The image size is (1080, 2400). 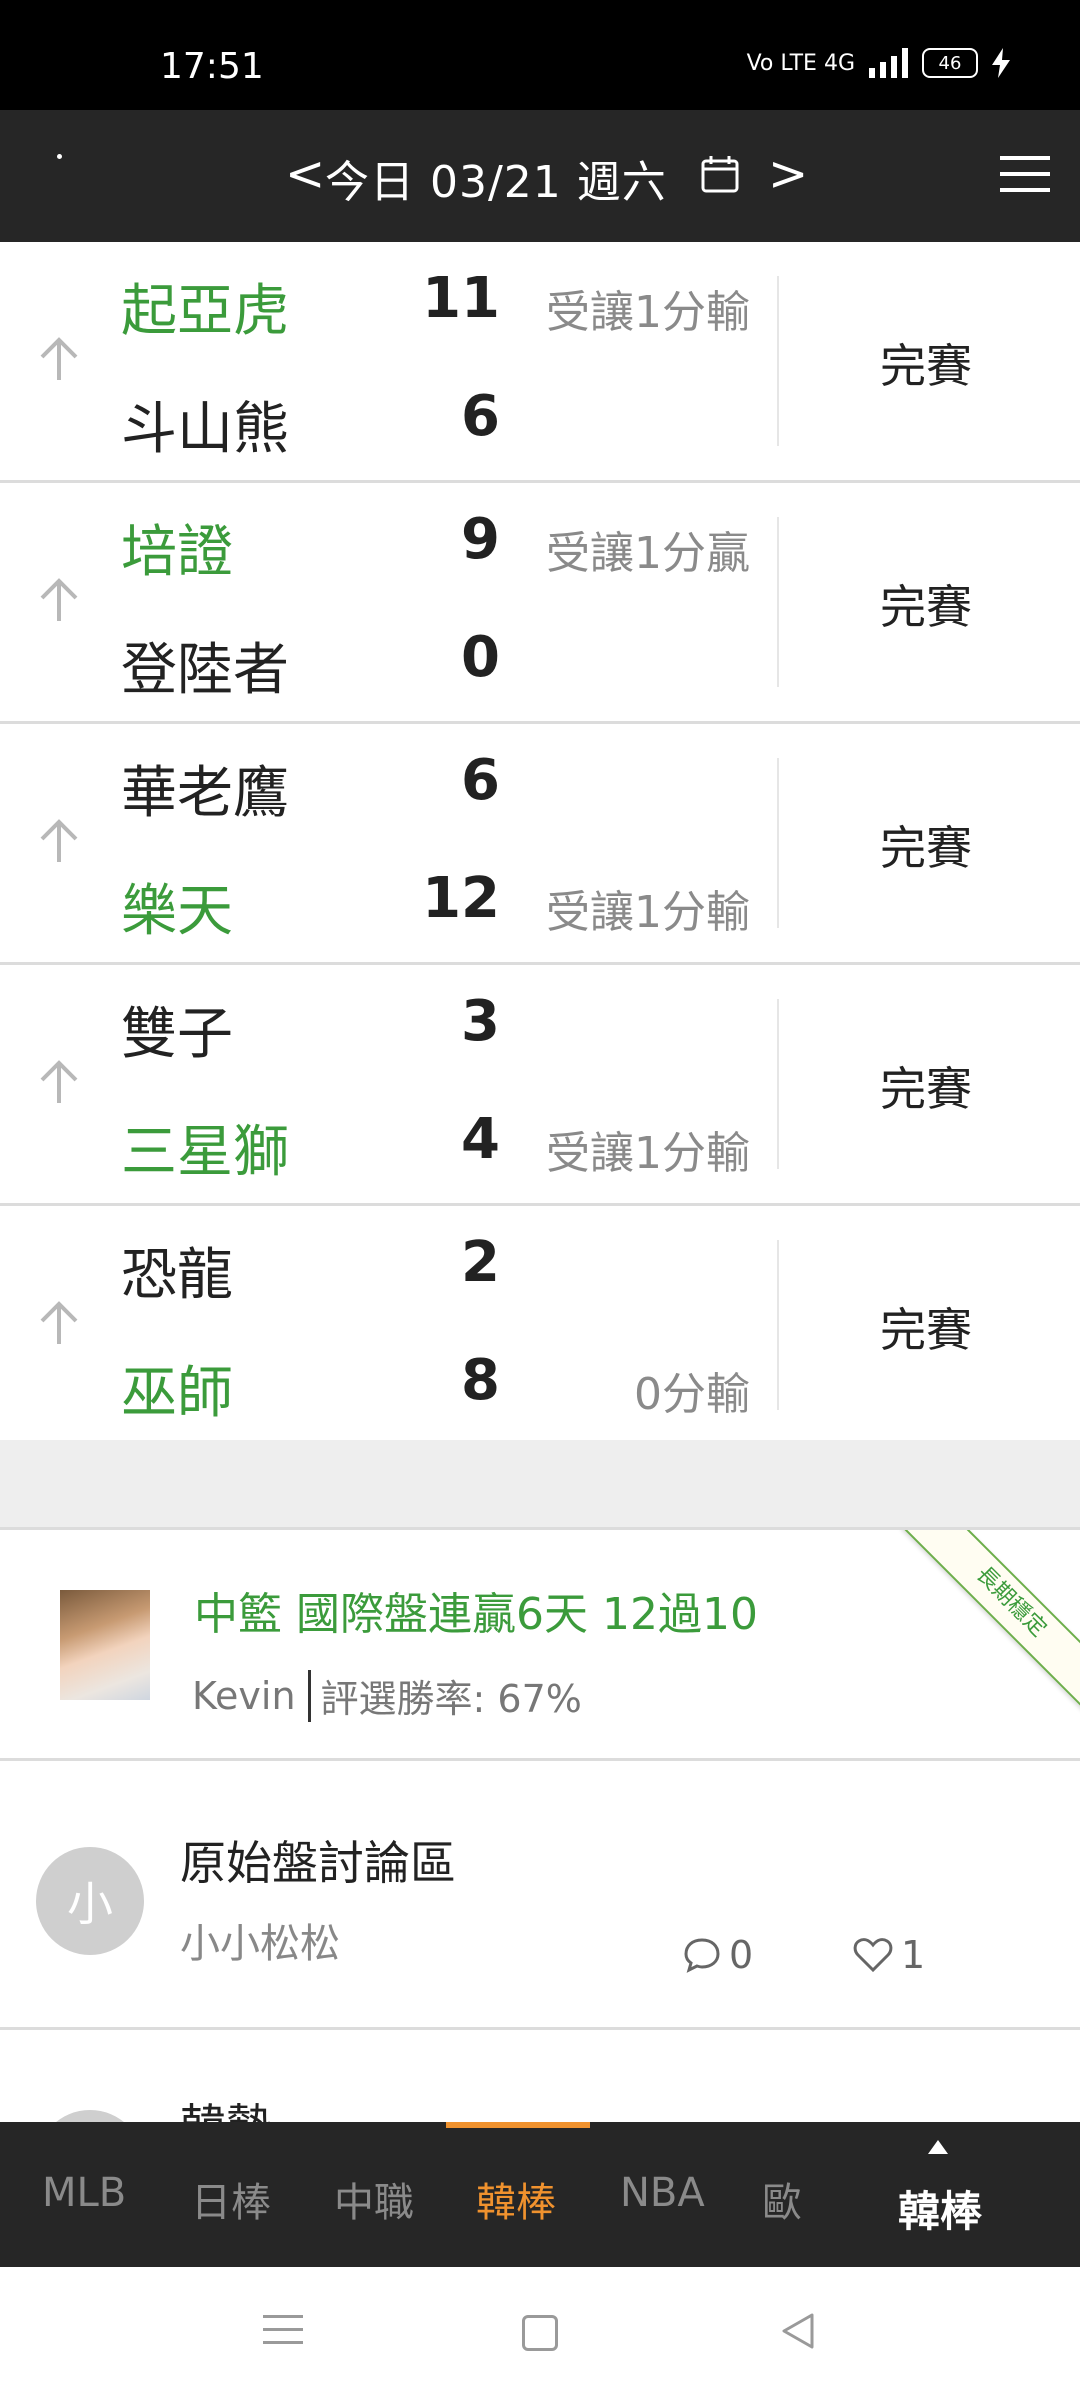 What do you see at coordinates (480, 1139) in the screenshot?
I see `score-away: 4` at bounding box center [480, 1139].